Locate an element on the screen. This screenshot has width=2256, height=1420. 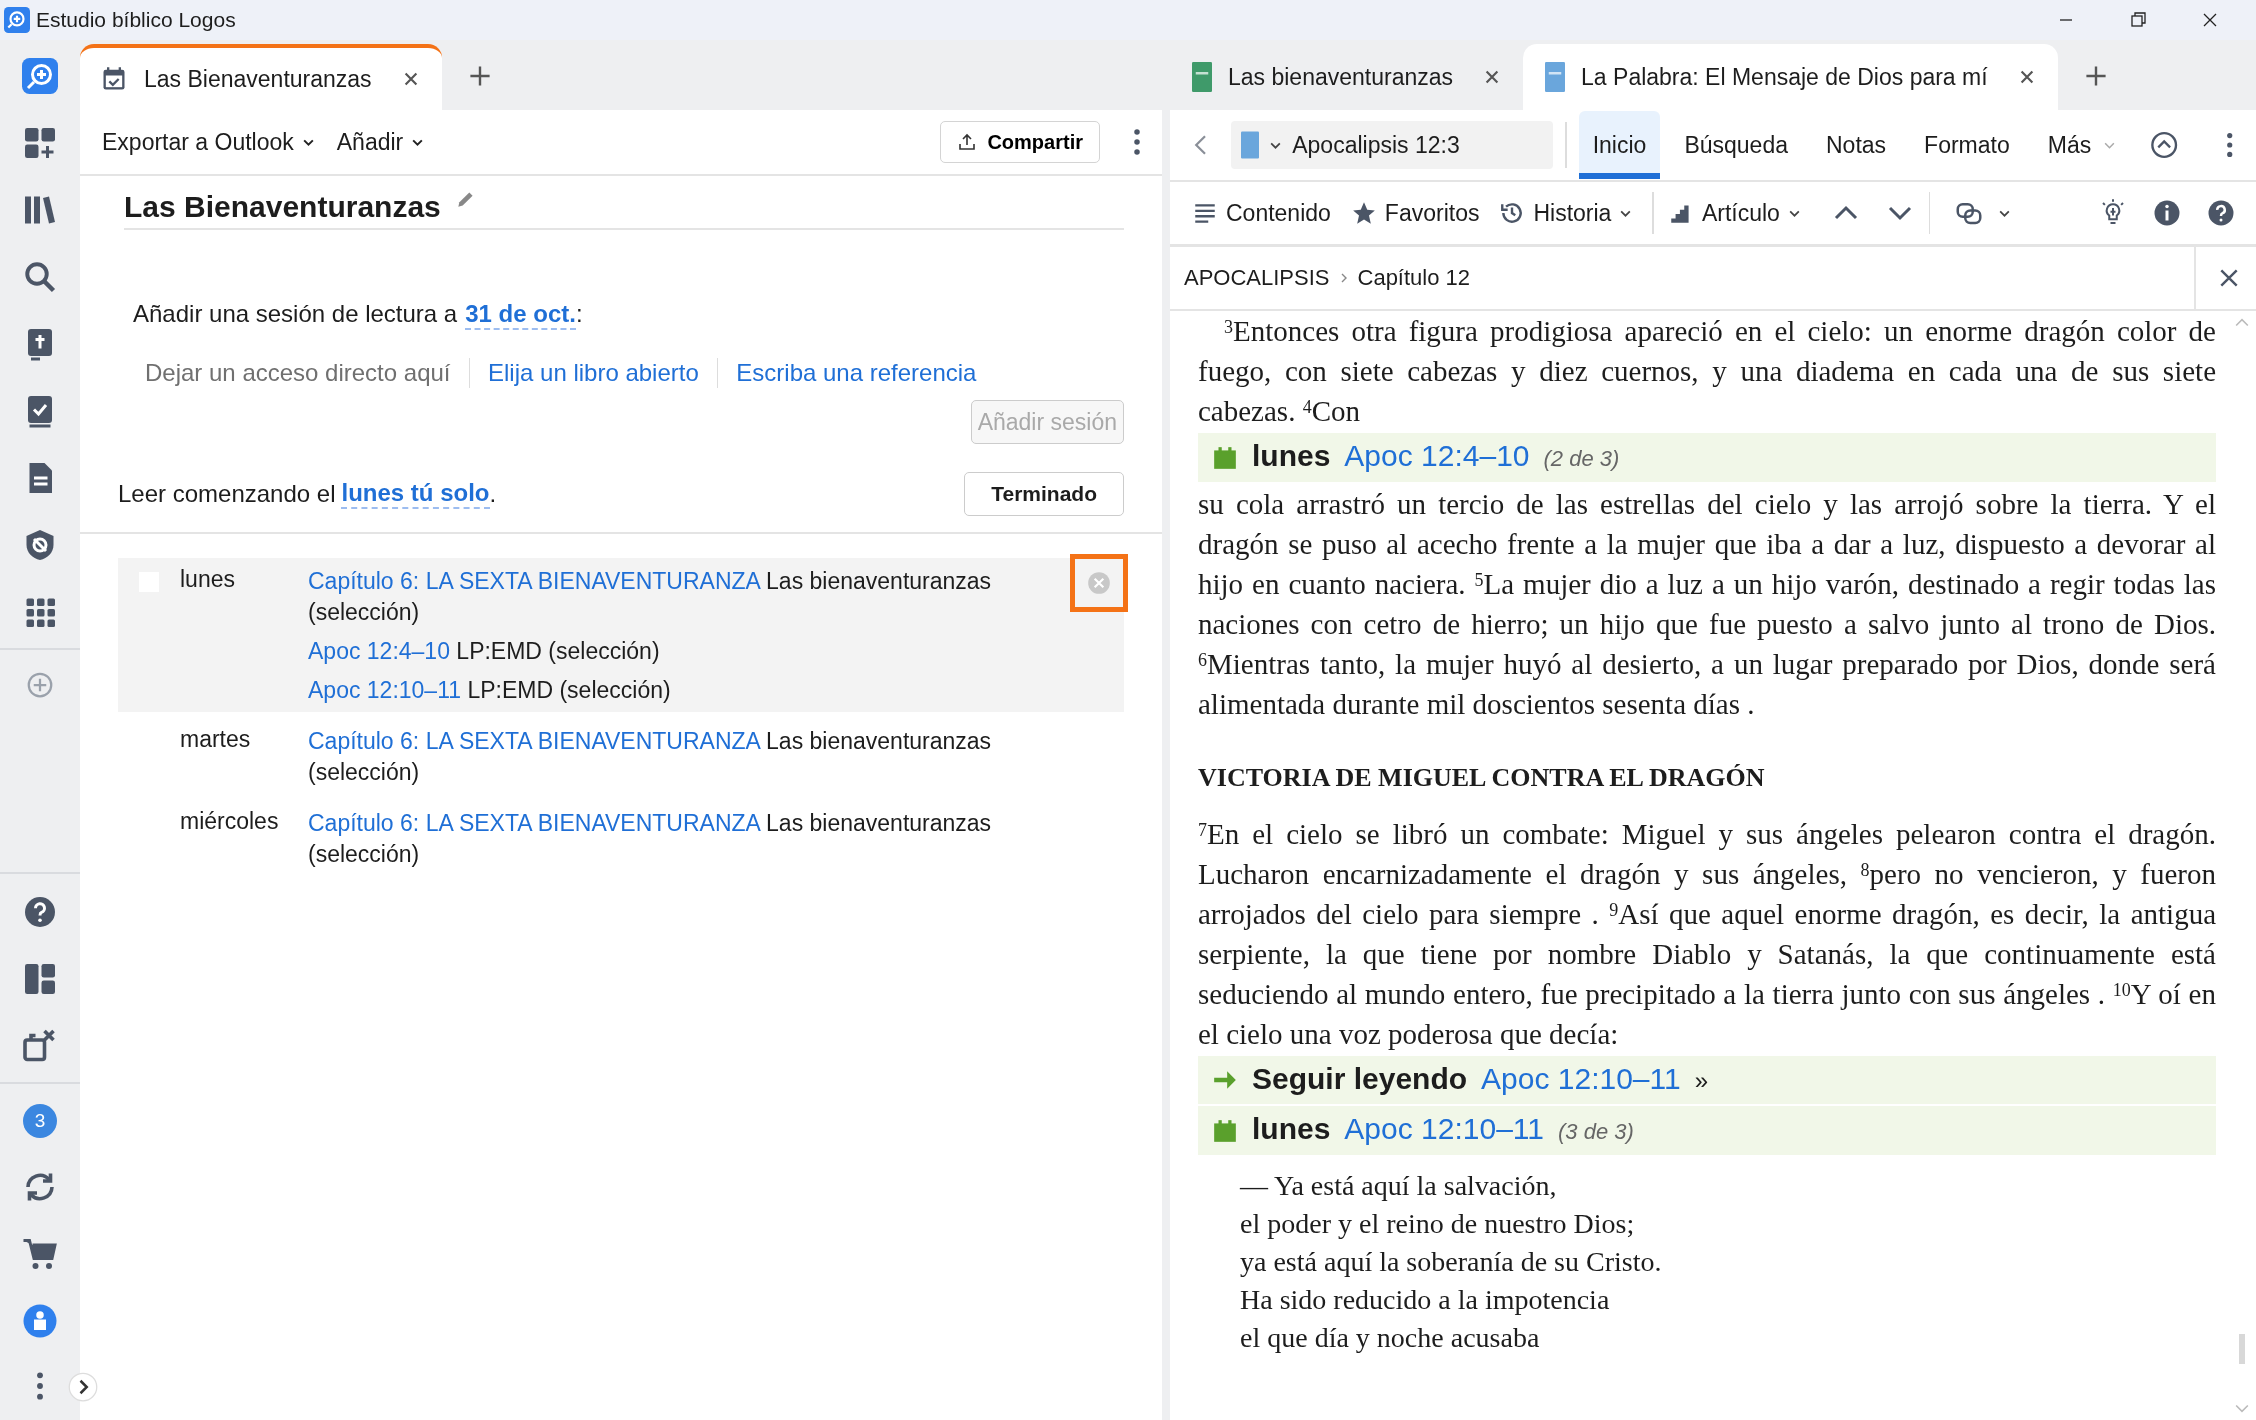
close-windows-icon is located at coordinates (40, 1046).